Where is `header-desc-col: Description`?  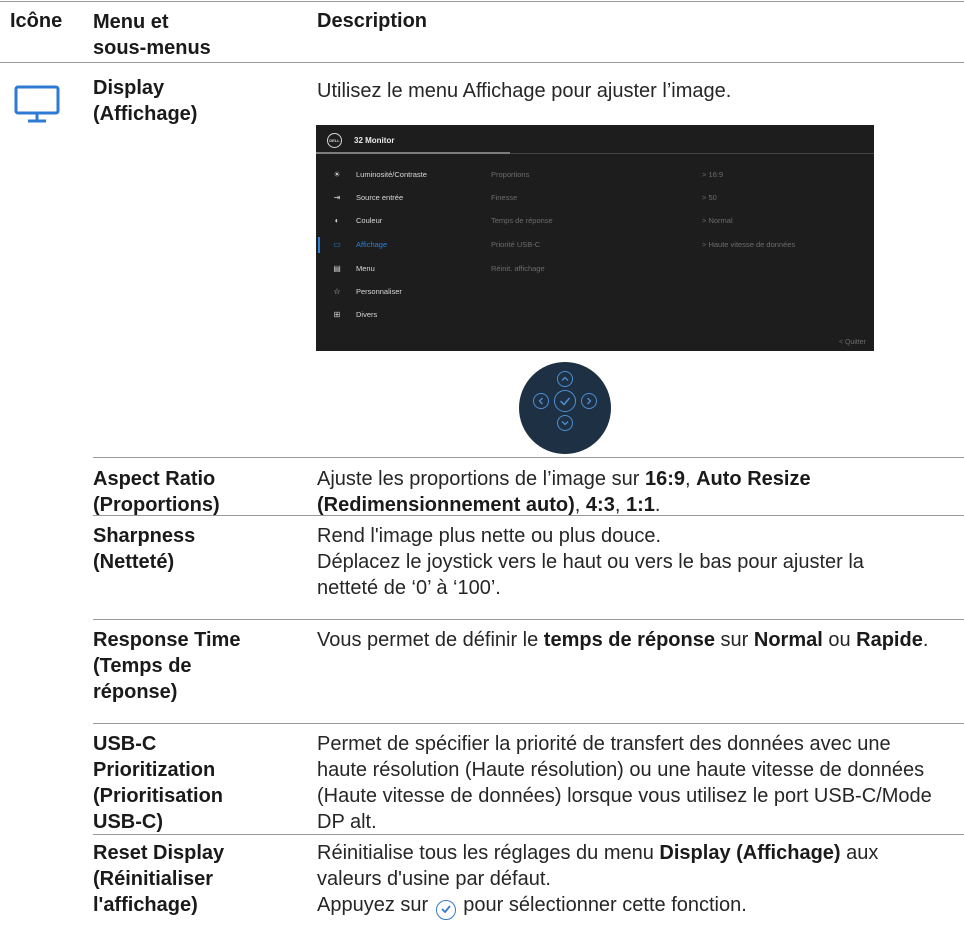 header-desc-col: Description is located at coordinates (372, 21).